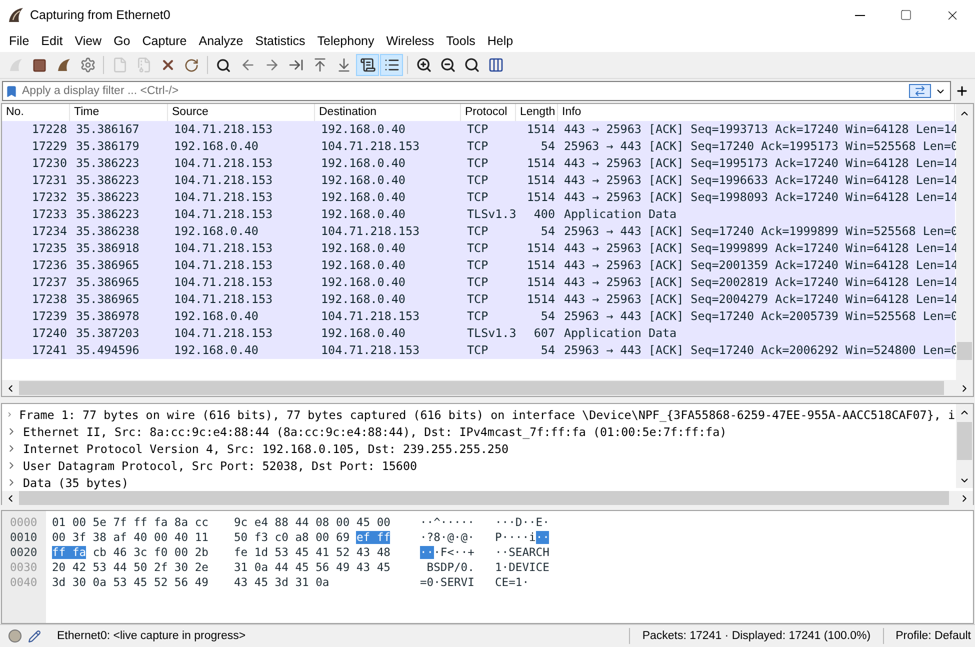 The width and height of the screenshot is (975, 647). I want to click on table-cell-text: 17238, so click(49, 299).